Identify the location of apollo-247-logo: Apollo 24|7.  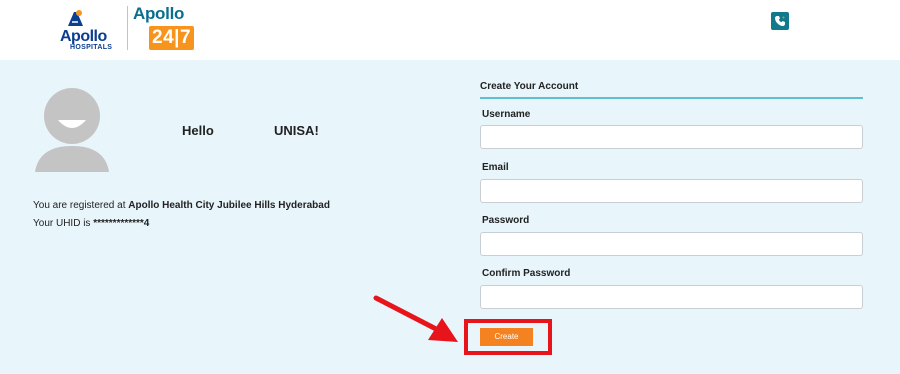
(164, 29).